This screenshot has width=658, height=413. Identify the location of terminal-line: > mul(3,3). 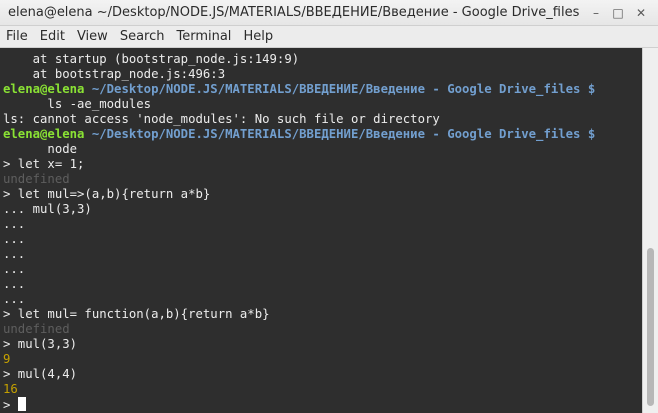
(322, 344).